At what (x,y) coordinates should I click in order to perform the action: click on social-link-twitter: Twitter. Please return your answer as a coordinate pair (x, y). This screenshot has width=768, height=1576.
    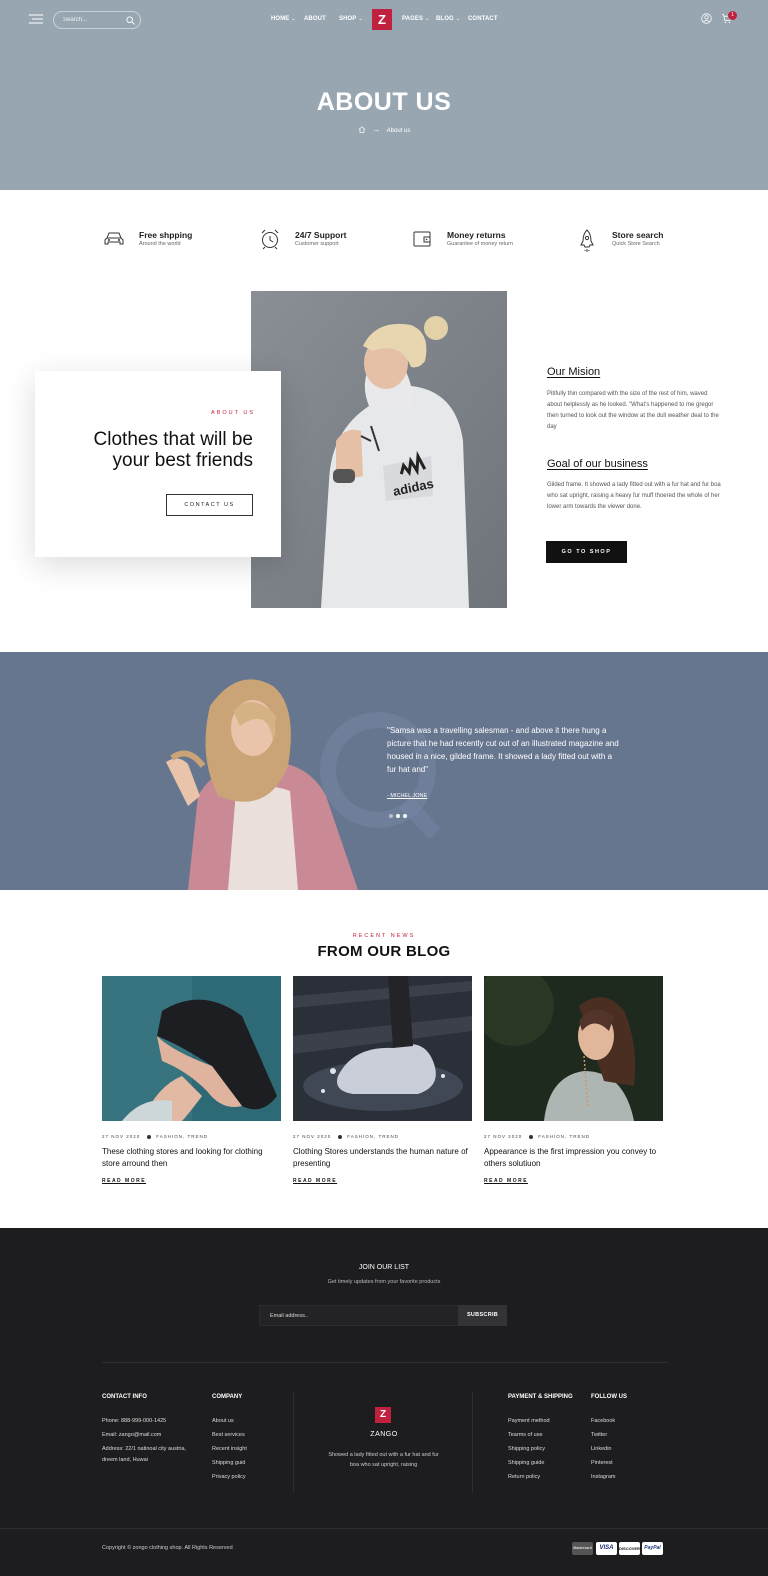
    Looking at the image, I should click on (599, 1435).